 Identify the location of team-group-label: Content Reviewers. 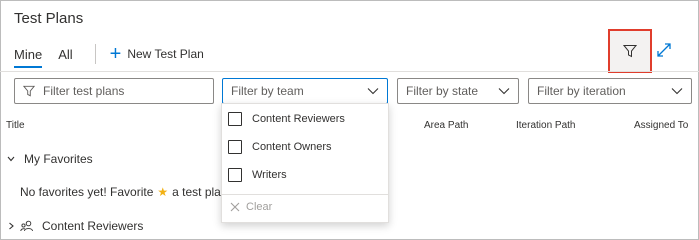
(93, 226).